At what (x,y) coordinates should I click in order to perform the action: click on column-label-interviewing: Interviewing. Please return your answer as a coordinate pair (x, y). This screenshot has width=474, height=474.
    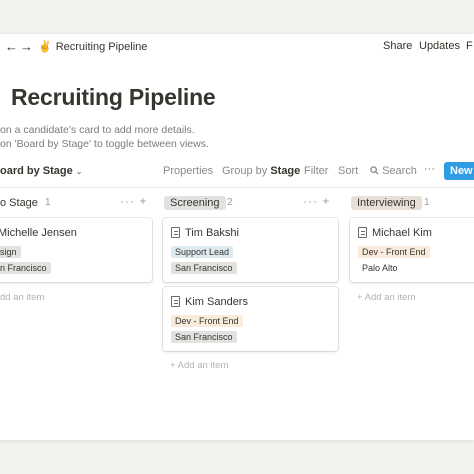
    Looking at the image, I should click on (386, 203).